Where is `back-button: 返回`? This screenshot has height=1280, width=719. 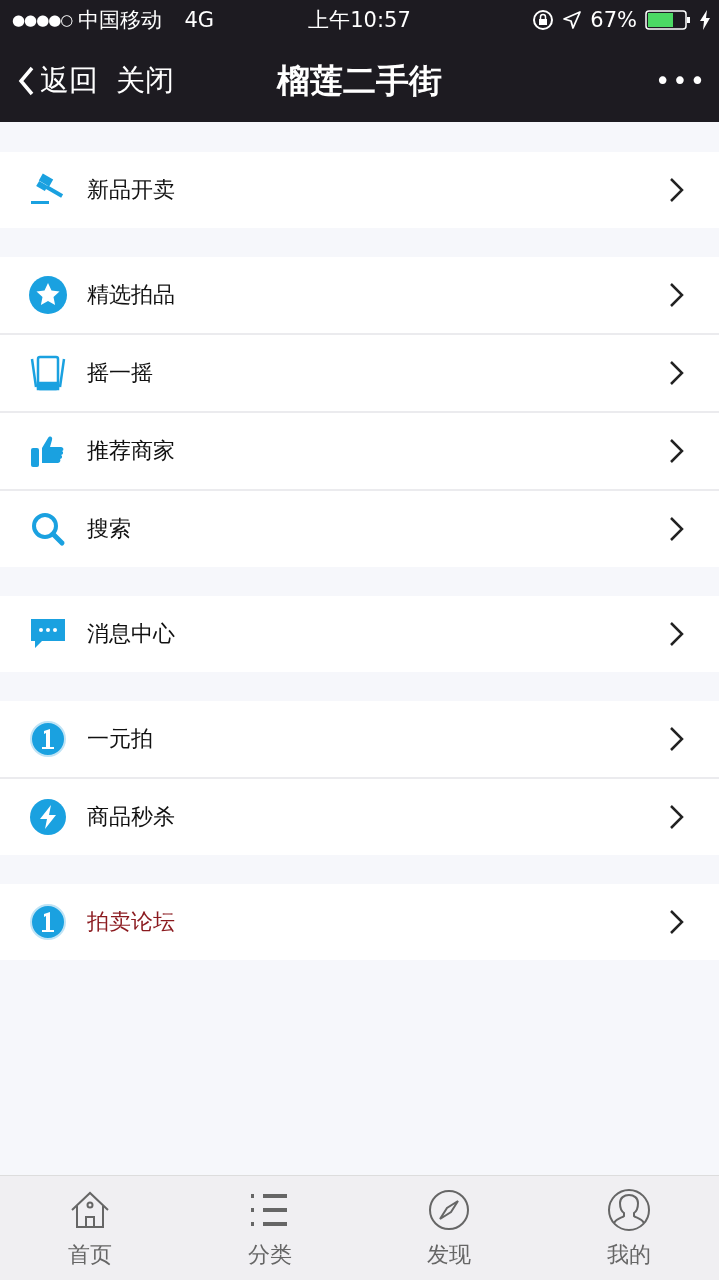
back-button: 返回 is located at coordinates (58, 81).